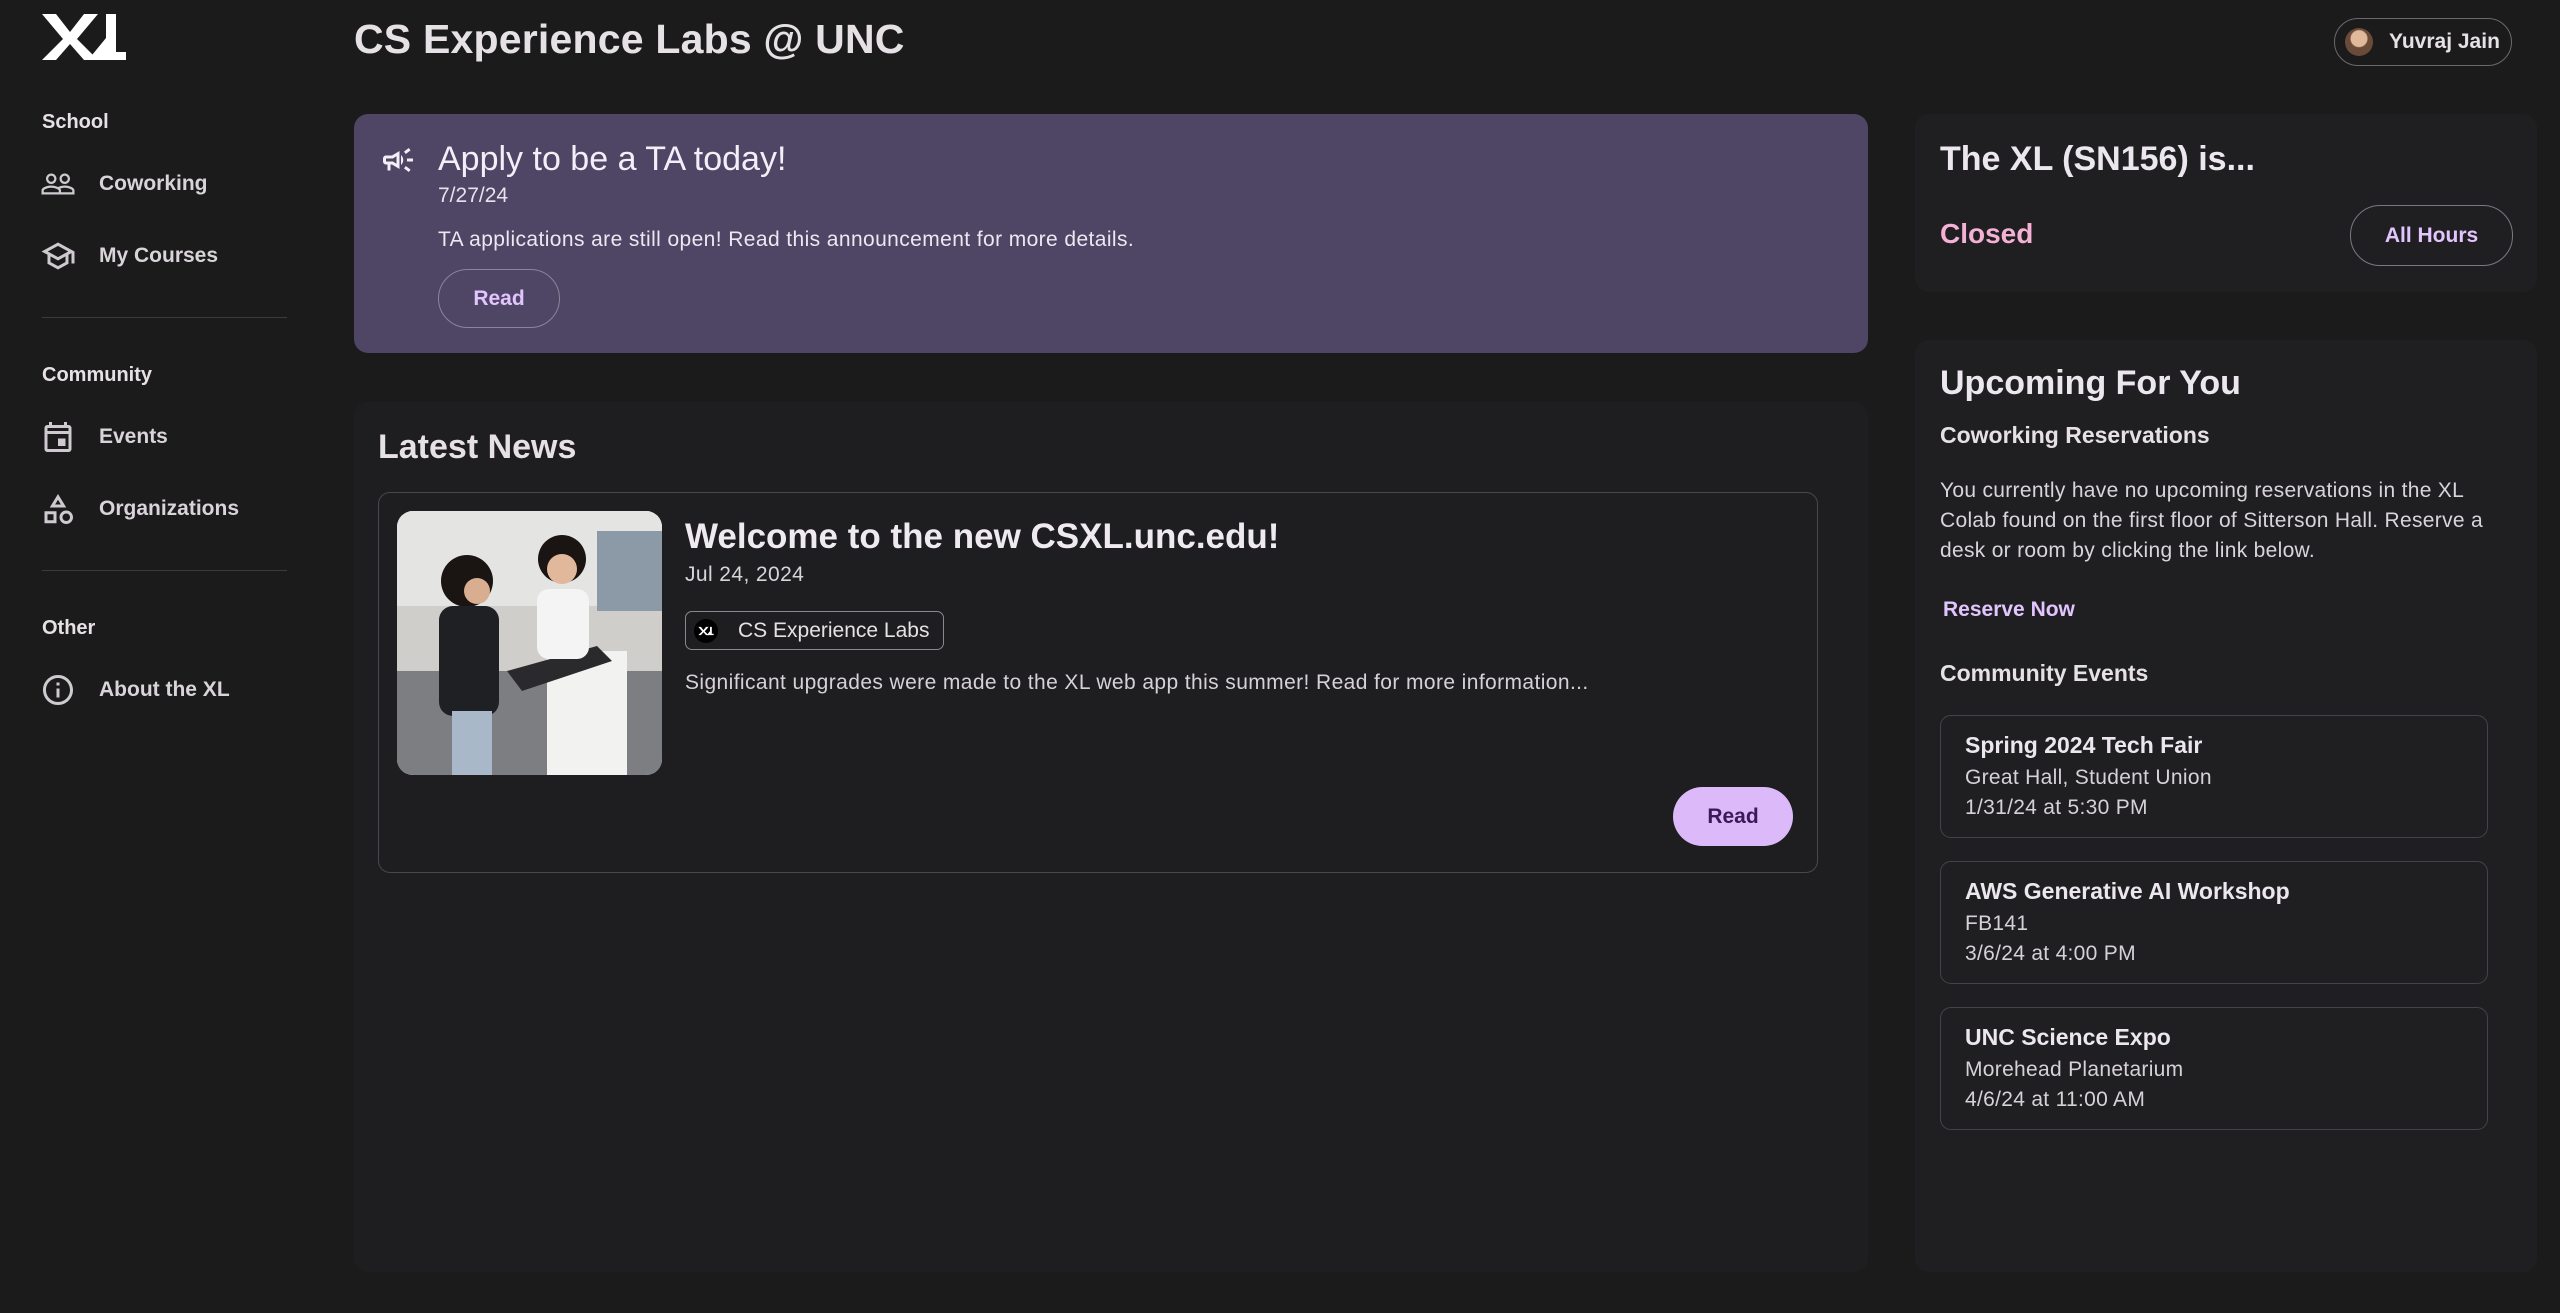  What do you see at coordinates (745, 574) in the screenshot?
I see `news-date: Jul 24, 2024` at bounding box center [745, 574].